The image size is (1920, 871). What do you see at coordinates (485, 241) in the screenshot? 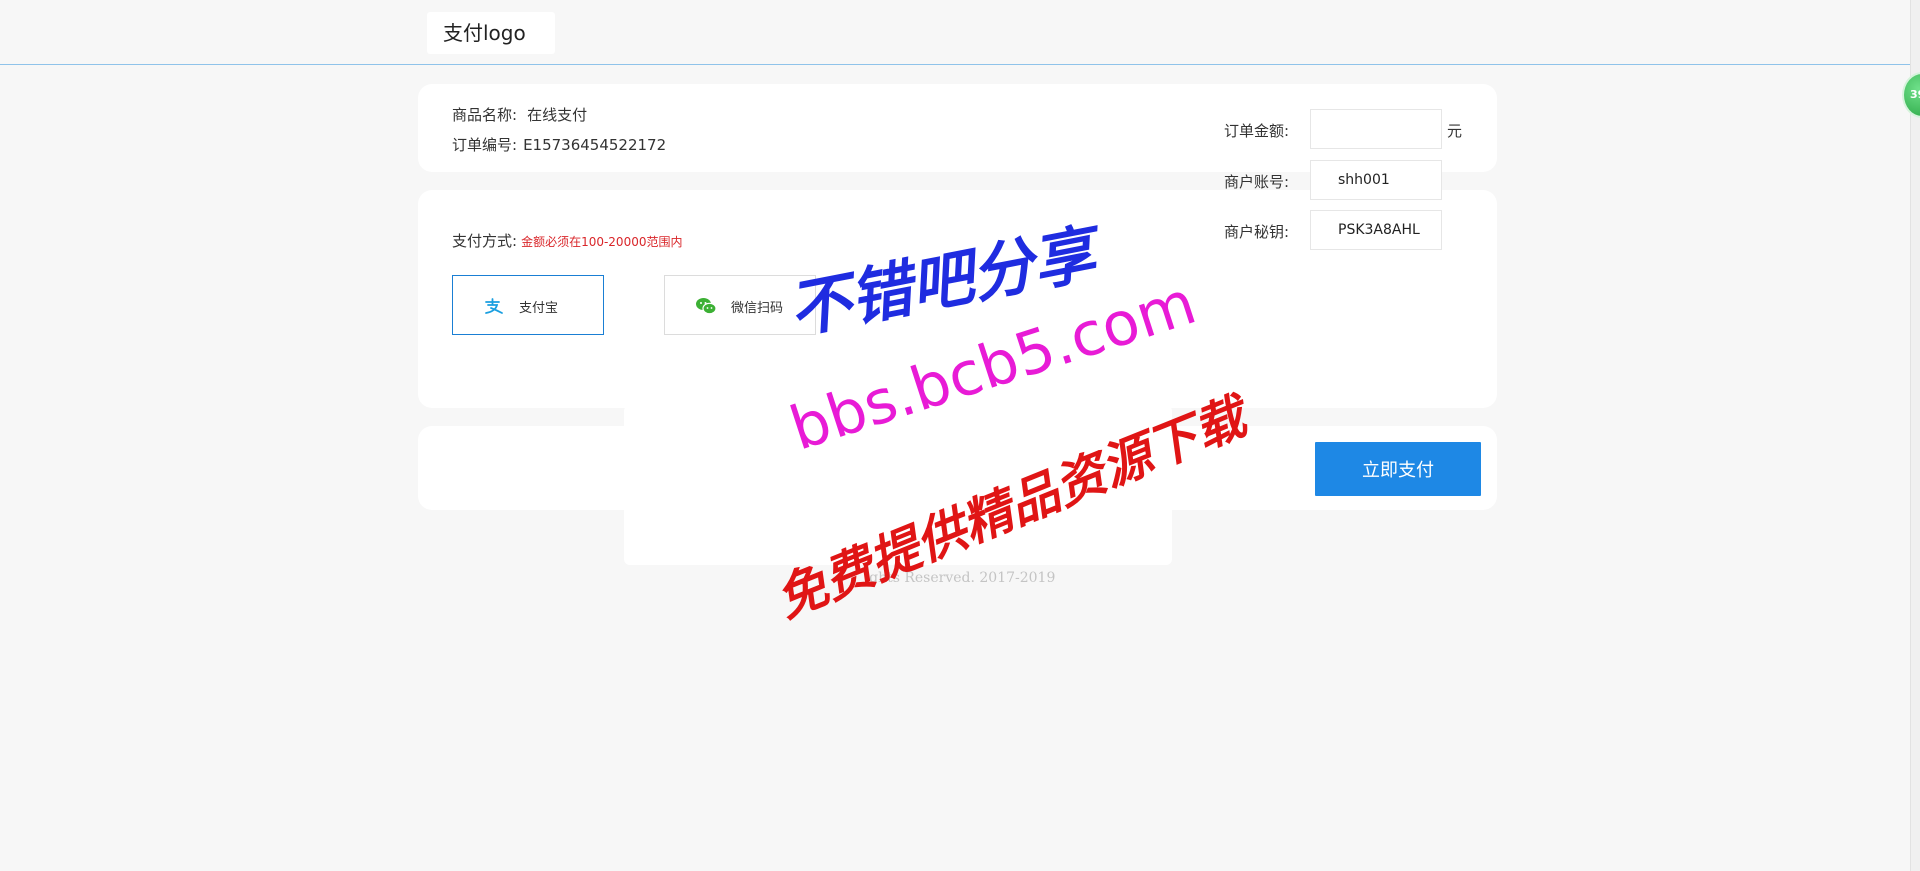
I see `payment-method-label: 支付方式:` at bounding box center [485, 241].